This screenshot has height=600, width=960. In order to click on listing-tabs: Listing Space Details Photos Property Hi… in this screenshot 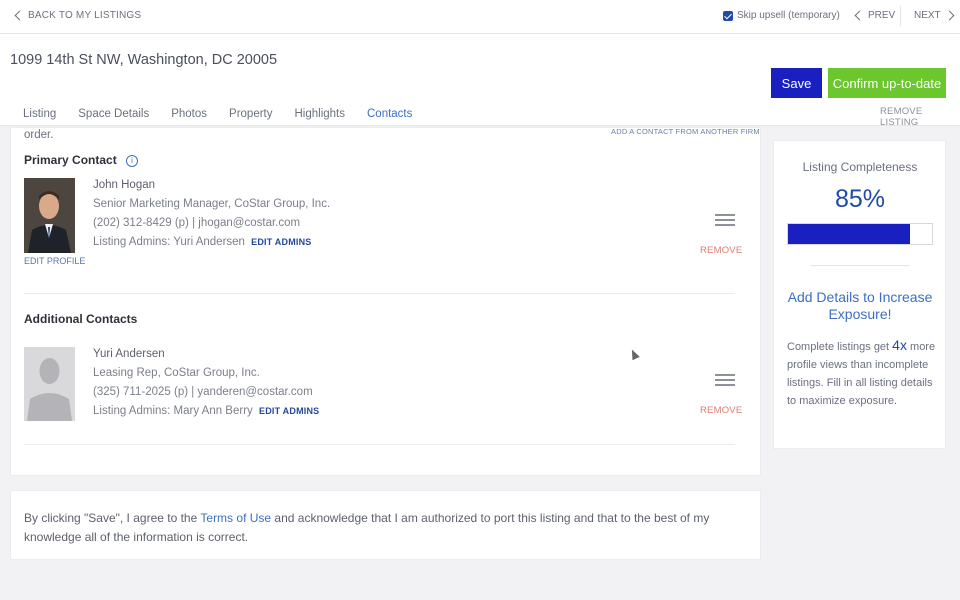, I will do `click(228, 114)`.